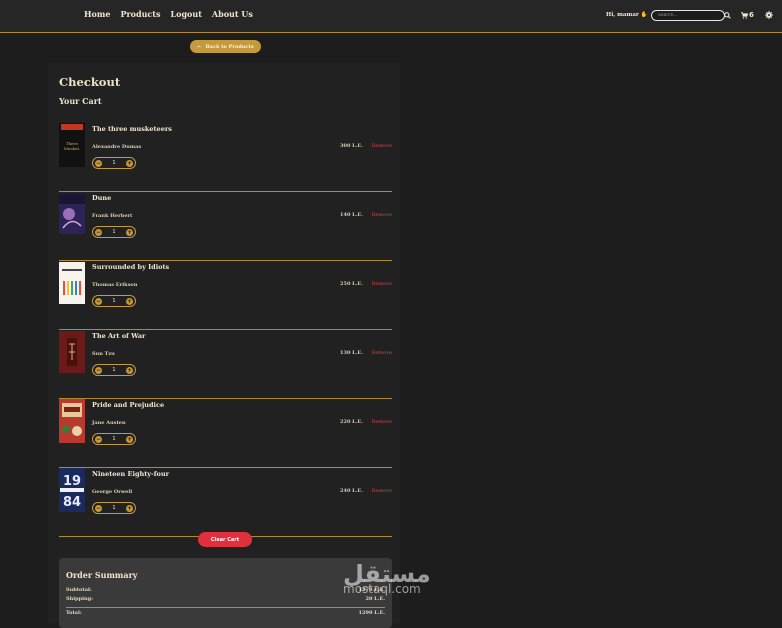  What do you see at coordinates (351, 353) in the screenshot?
I see `item-price: 130 L.E.` at bounding box center [351, 353].